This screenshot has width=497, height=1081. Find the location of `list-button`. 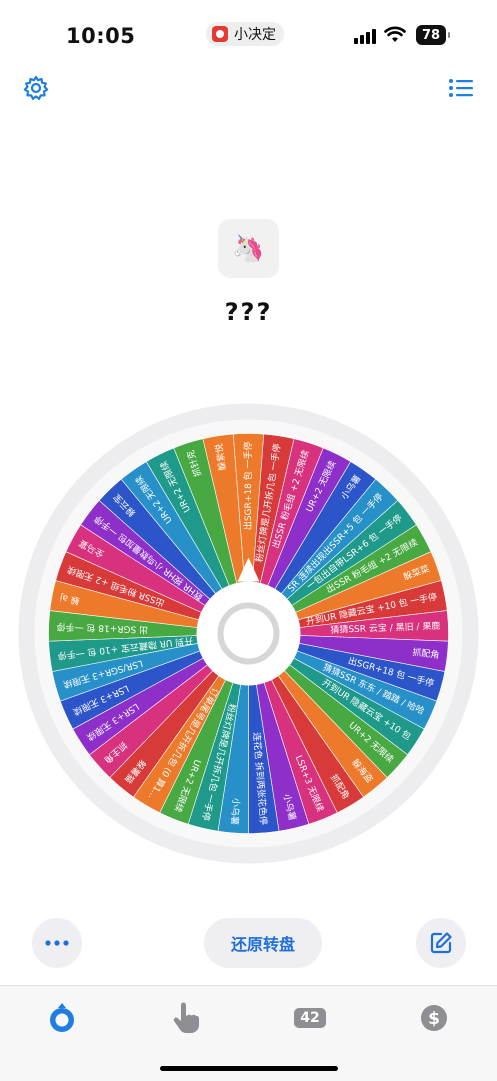

list-button is located at coordinates (461, 88).